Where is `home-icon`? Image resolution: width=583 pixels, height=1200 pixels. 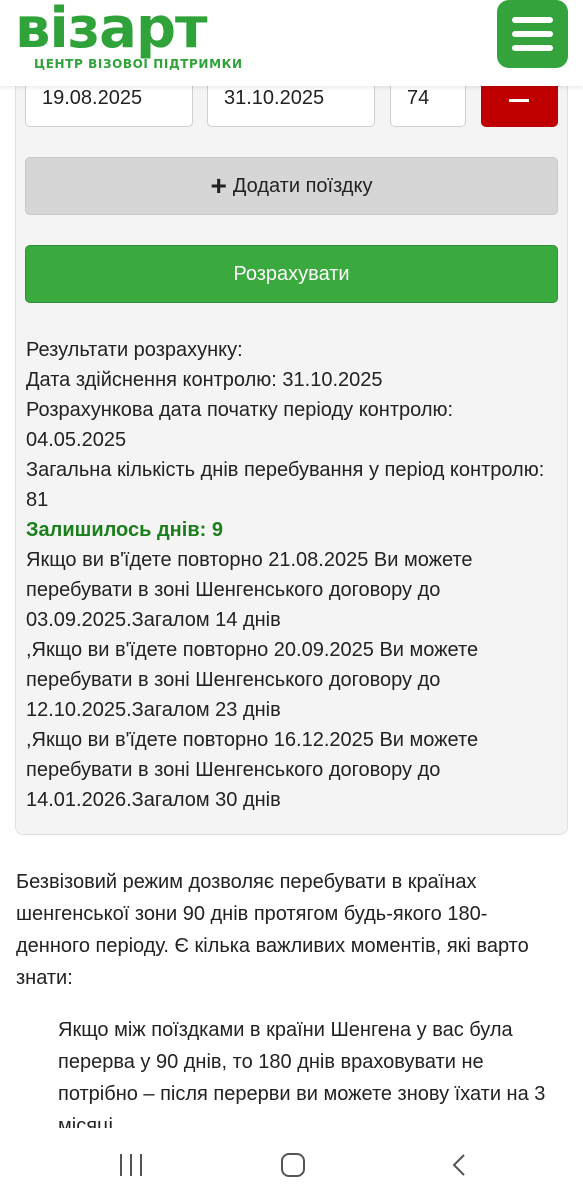 home-icon is located at coordinates (293, 1165).